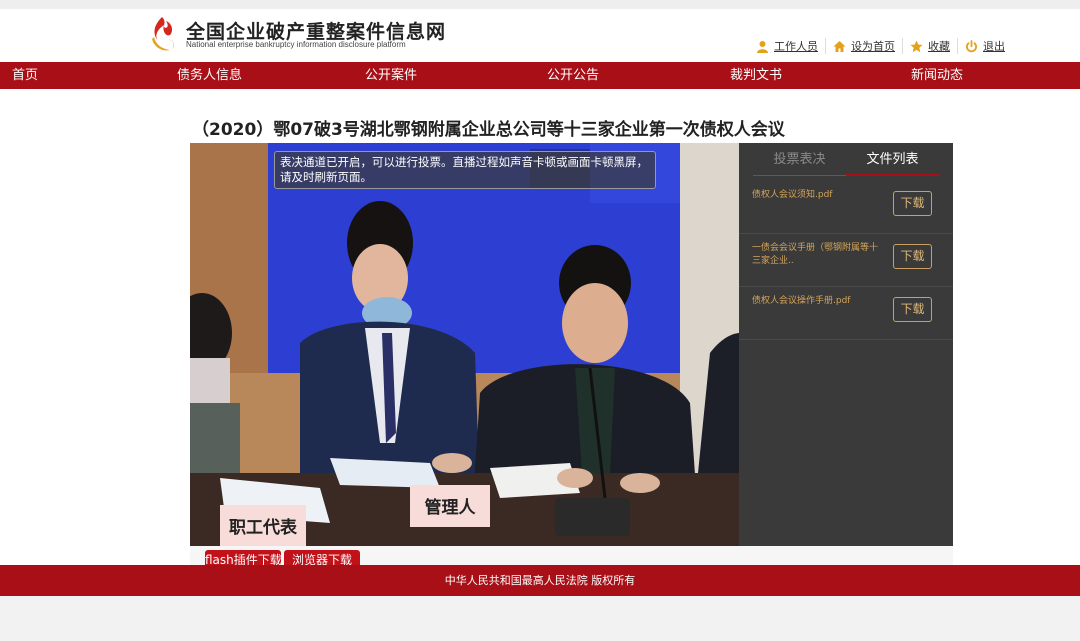 The image size is (1080, 641). I want to click on top-strip, so click(540, 4).